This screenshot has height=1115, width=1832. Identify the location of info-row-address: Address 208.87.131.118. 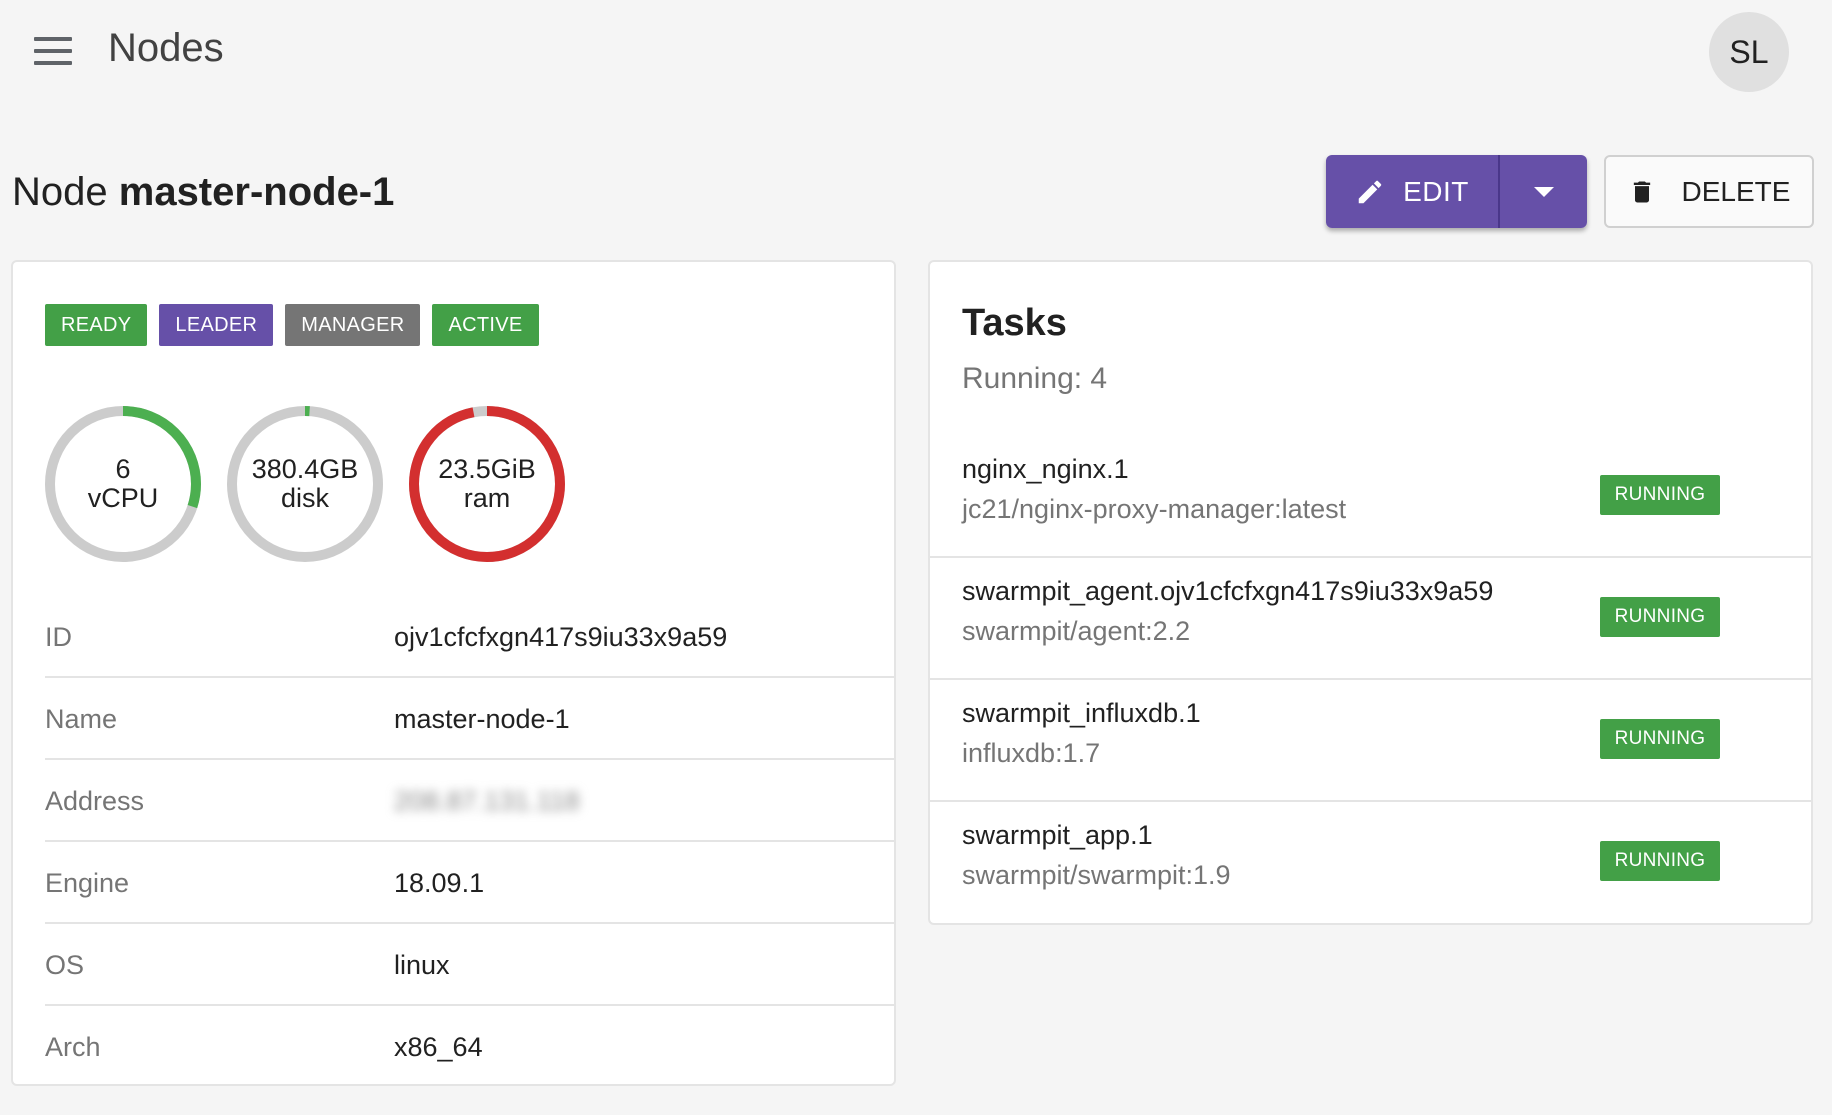
(470, 801).